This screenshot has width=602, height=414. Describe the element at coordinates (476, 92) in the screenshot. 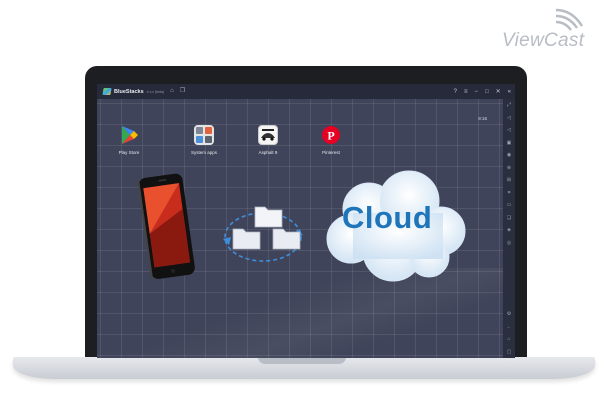

I see `minimize-button: −` at that location.